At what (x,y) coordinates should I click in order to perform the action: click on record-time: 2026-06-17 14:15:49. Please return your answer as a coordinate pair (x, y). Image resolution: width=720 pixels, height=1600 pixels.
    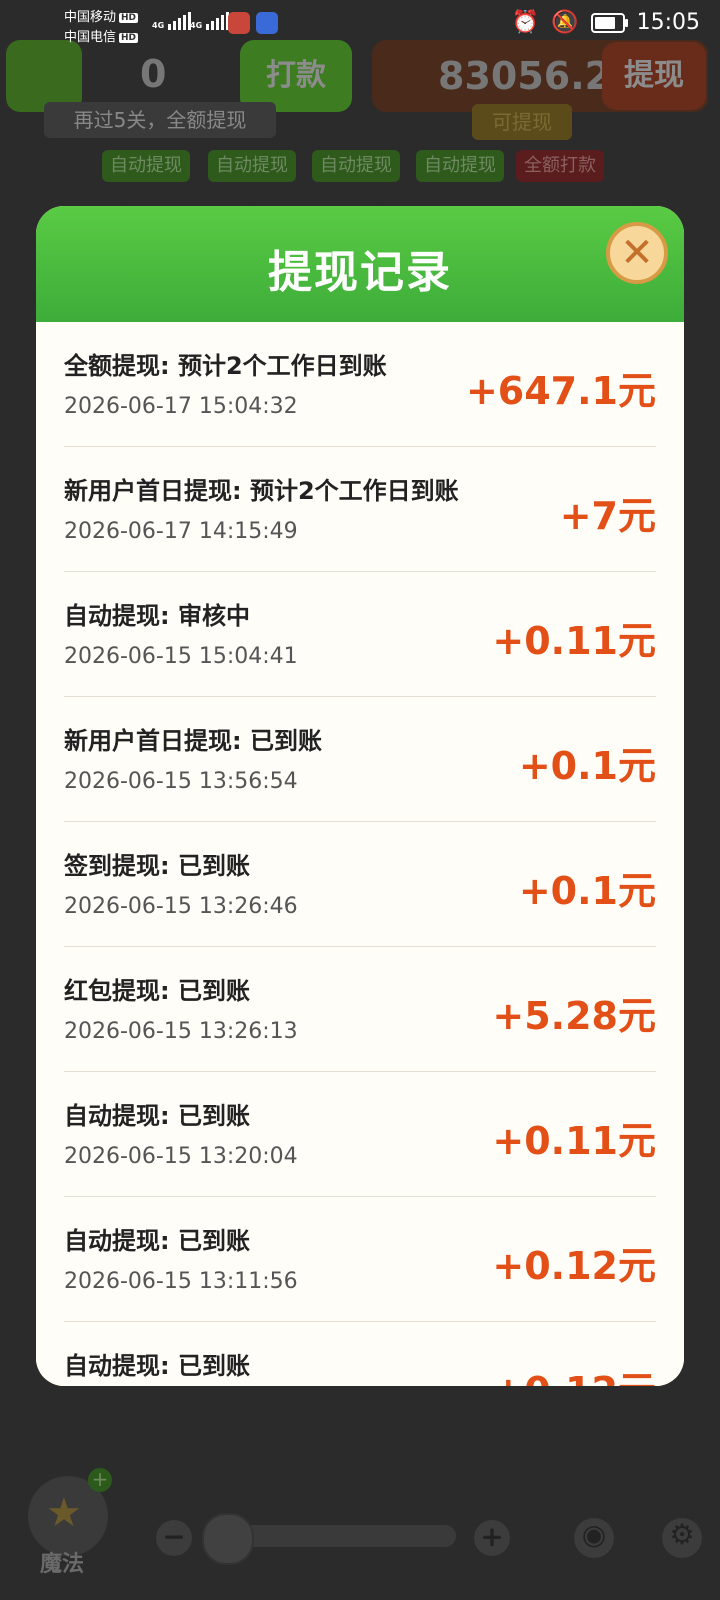
    Looking at the image, I should click on (181, 531).